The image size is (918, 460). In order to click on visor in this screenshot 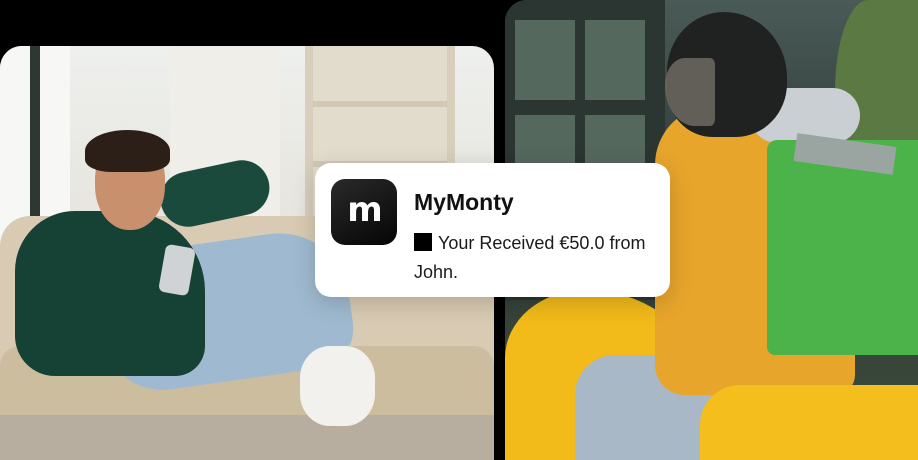, I will do `click(690, 92)`.